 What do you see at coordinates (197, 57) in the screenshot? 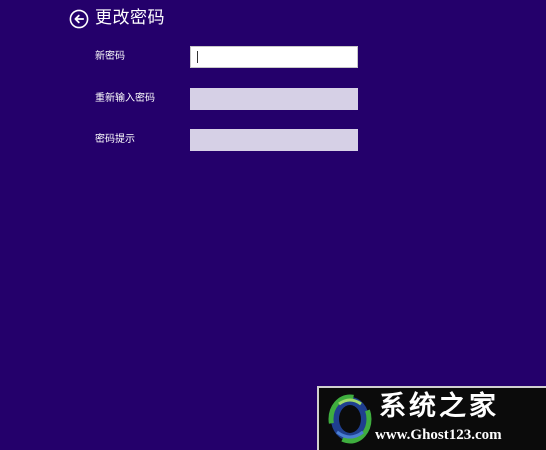
I see `text-caret` at bounding box center [197, 57].